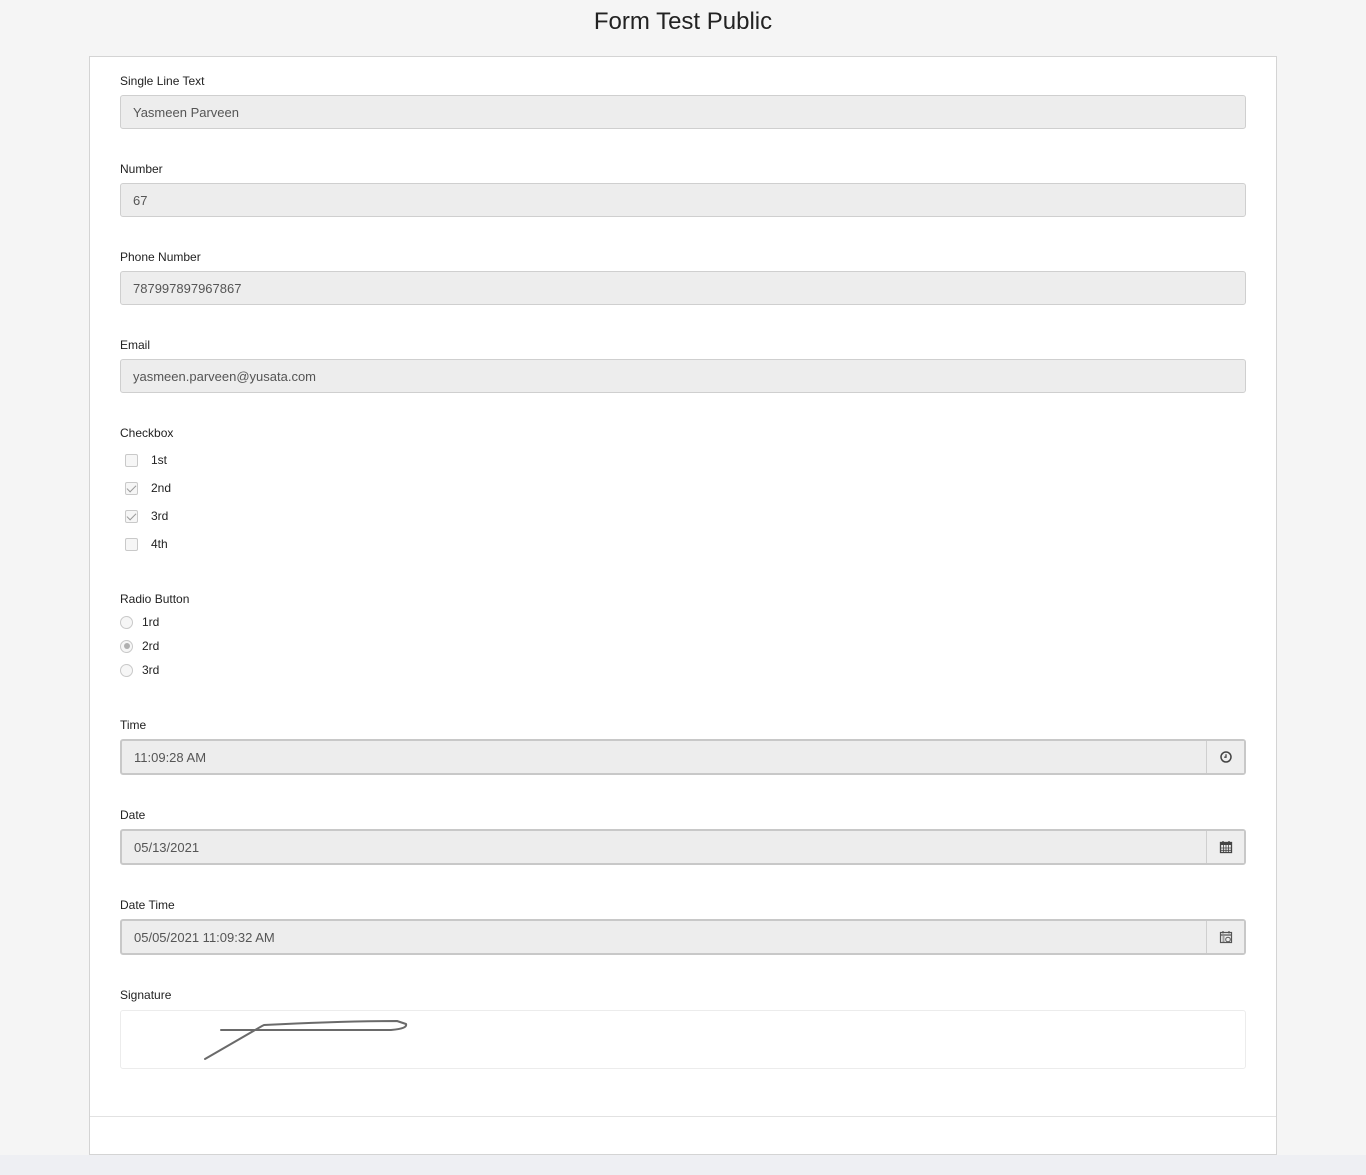 The height and width of the screenshot is (1175, 1366). Describe the element at coordinates (126, 646) in the screenshot. I see `radio-2rd` at that location.